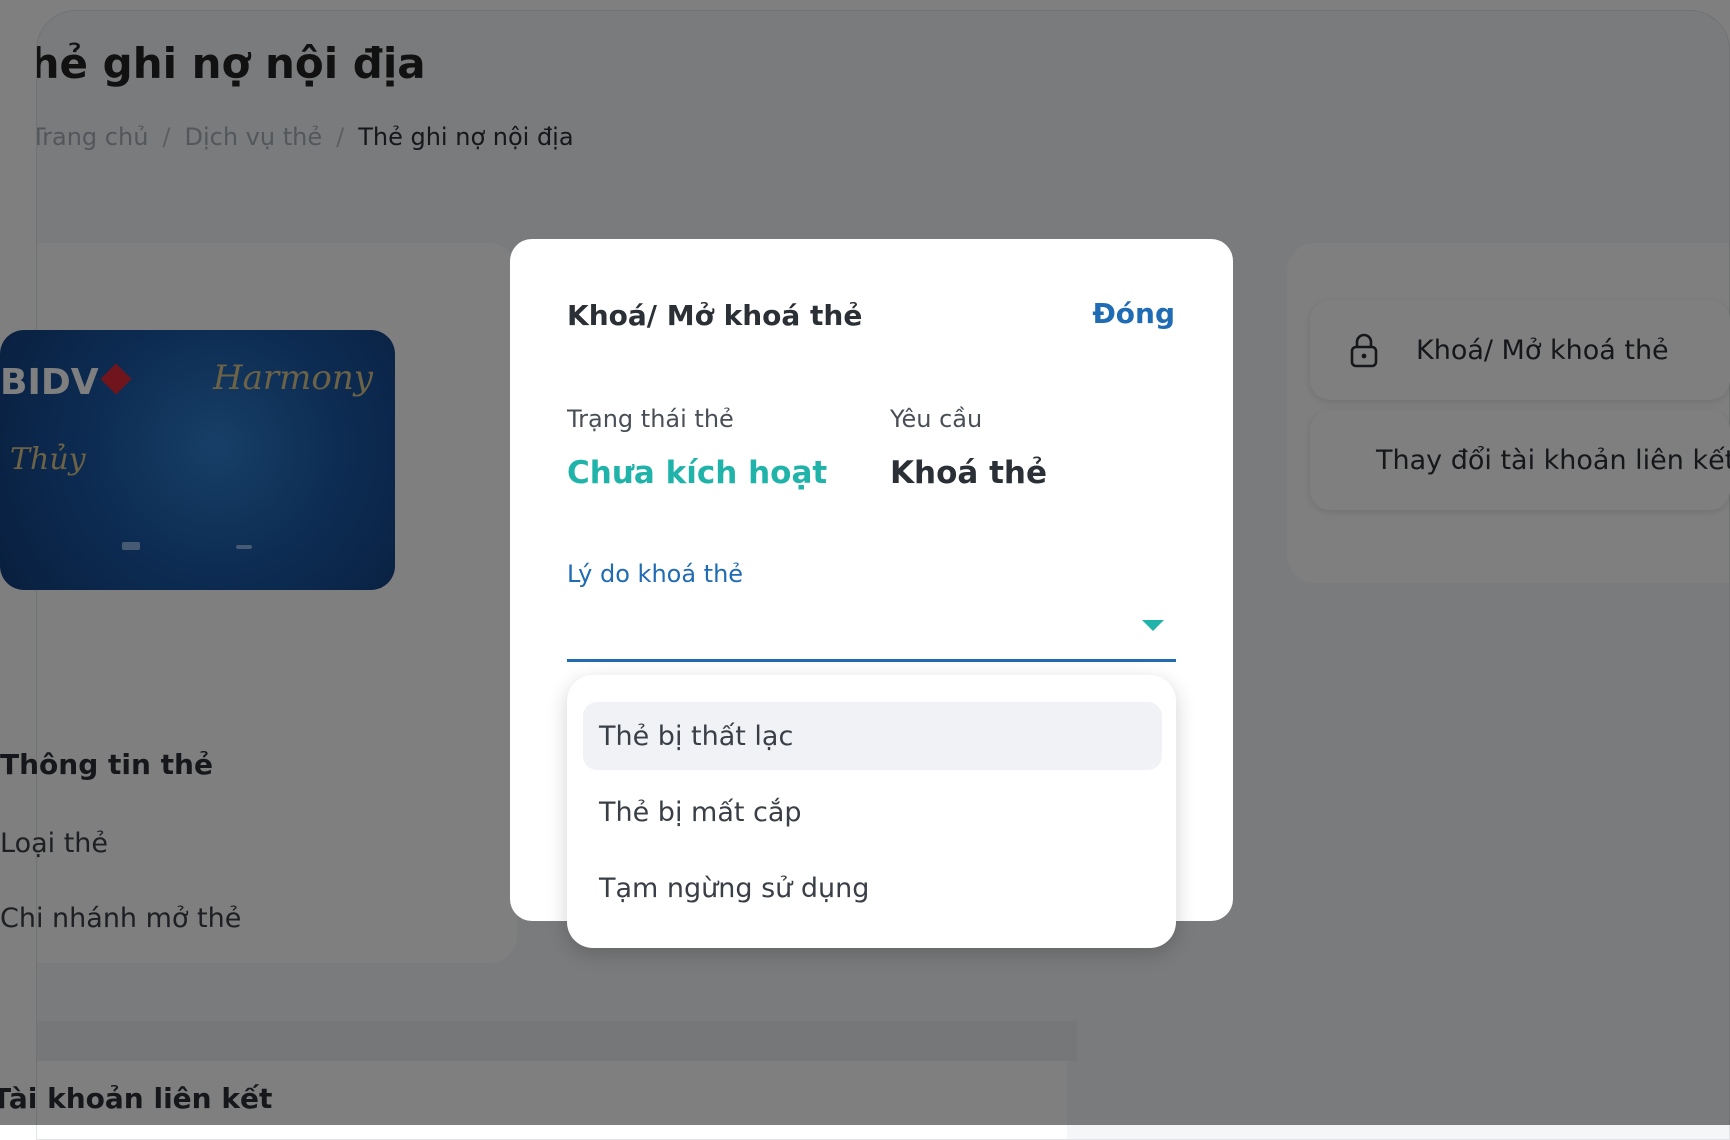  I want to click on option-suspend-use: Tạm ngừng sử dụng, so click(872, 888).